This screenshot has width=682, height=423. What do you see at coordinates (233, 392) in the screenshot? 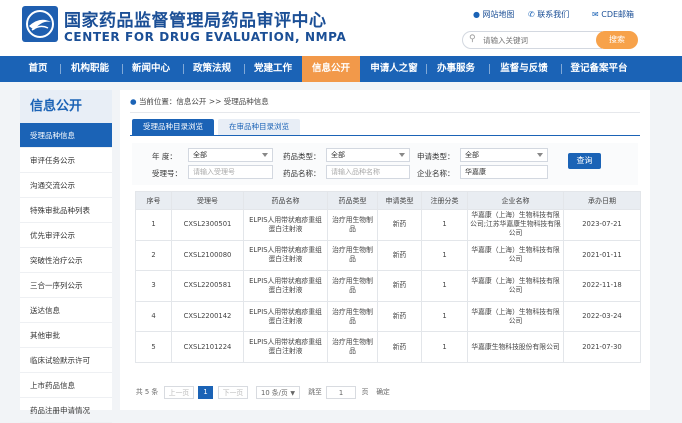
I see `next-page-button: 下一页` at bounding box center [233, 392].